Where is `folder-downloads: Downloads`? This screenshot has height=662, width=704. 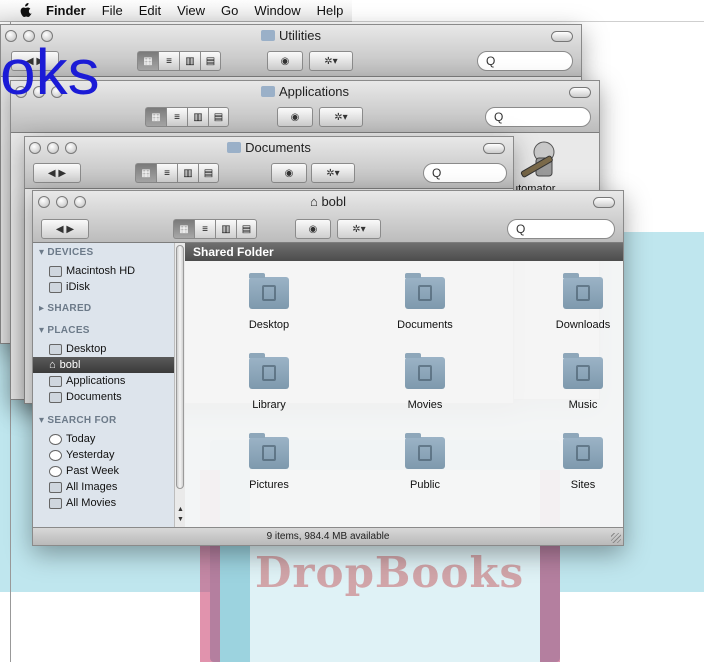 folder-downloads: Downloads is located at coordinates (563, 302).